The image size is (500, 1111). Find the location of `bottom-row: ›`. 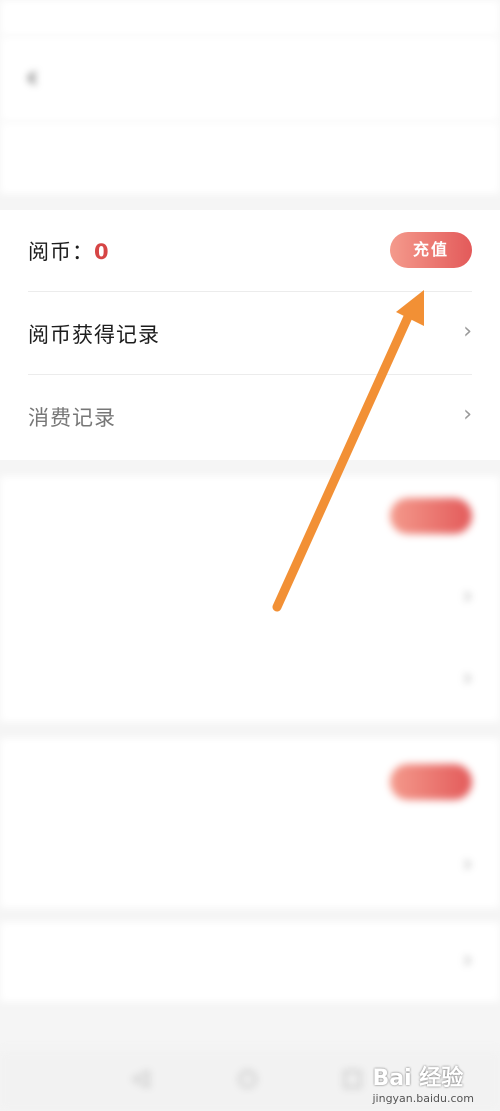

bottom-row: › is located at coordinates (250, 963).